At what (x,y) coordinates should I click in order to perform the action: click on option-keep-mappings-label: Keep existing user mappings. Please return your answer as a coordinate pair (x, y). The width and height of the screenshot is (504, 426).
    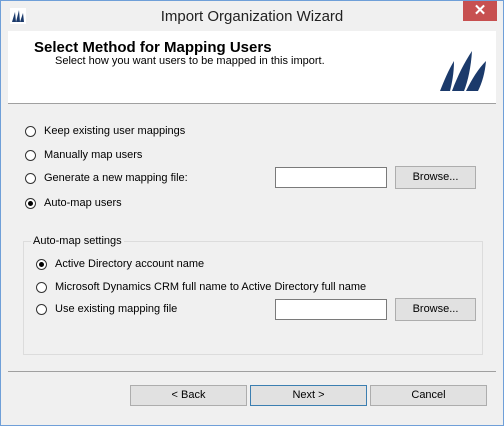
    Looking at the image, I should click on (115, 131).